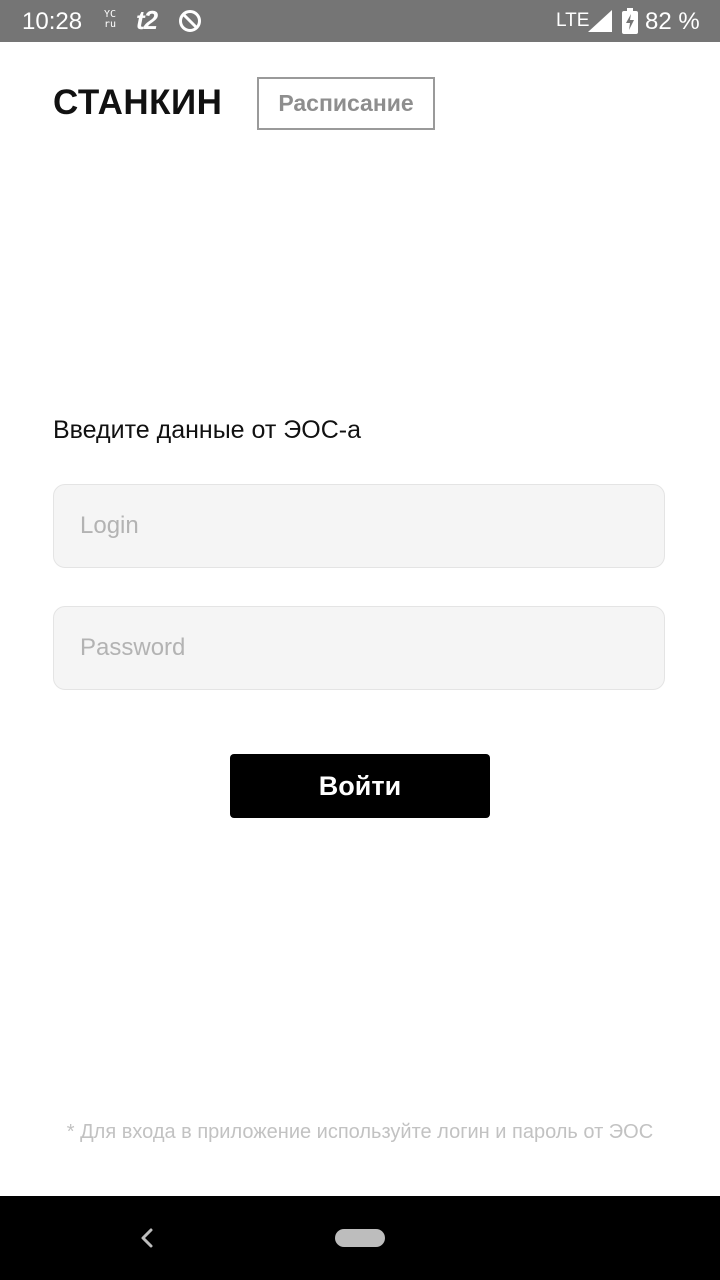 The height and width of the screenshot is (1280, 720). I want to click on home-pill-icon, so click(360, 1238).